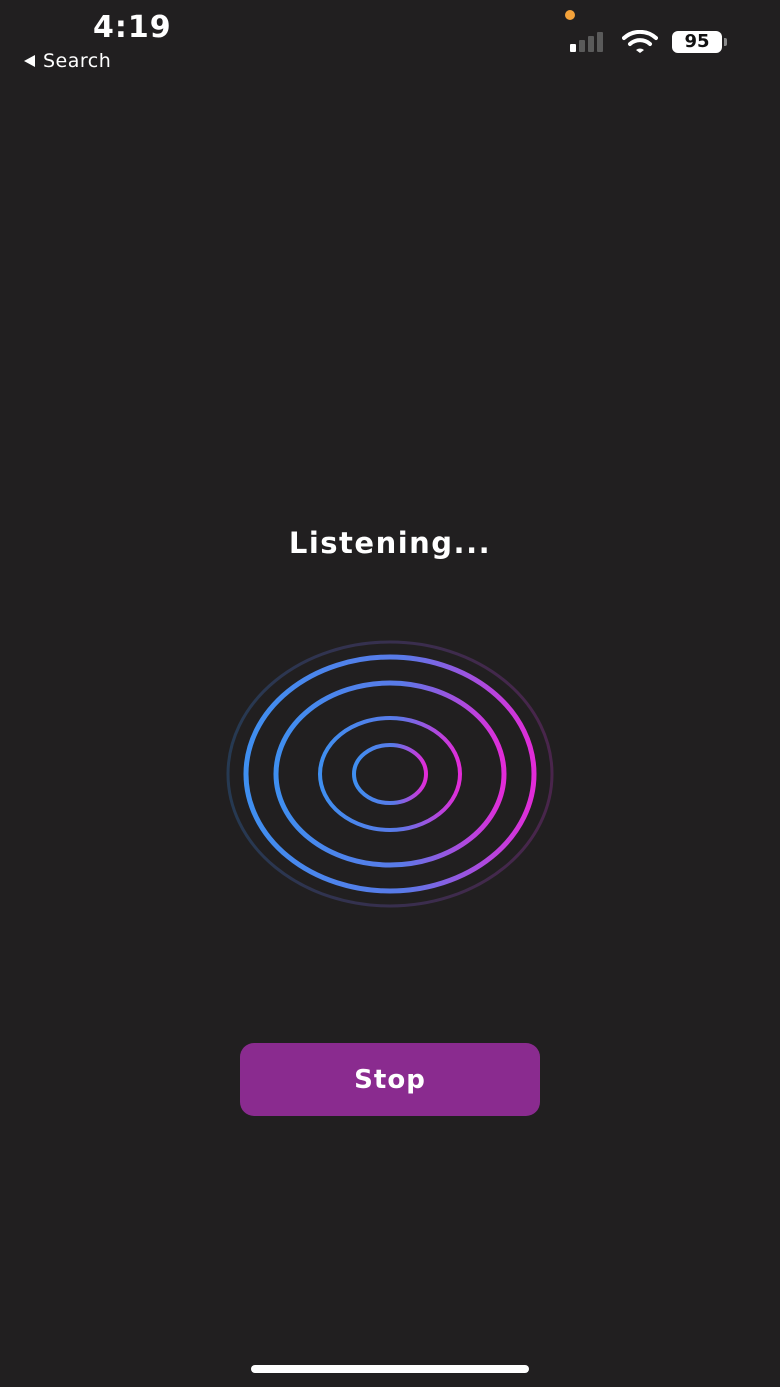 This screenshot has height=1387, width=780. I want to click on battery-icon: 95, so click(697, 42).